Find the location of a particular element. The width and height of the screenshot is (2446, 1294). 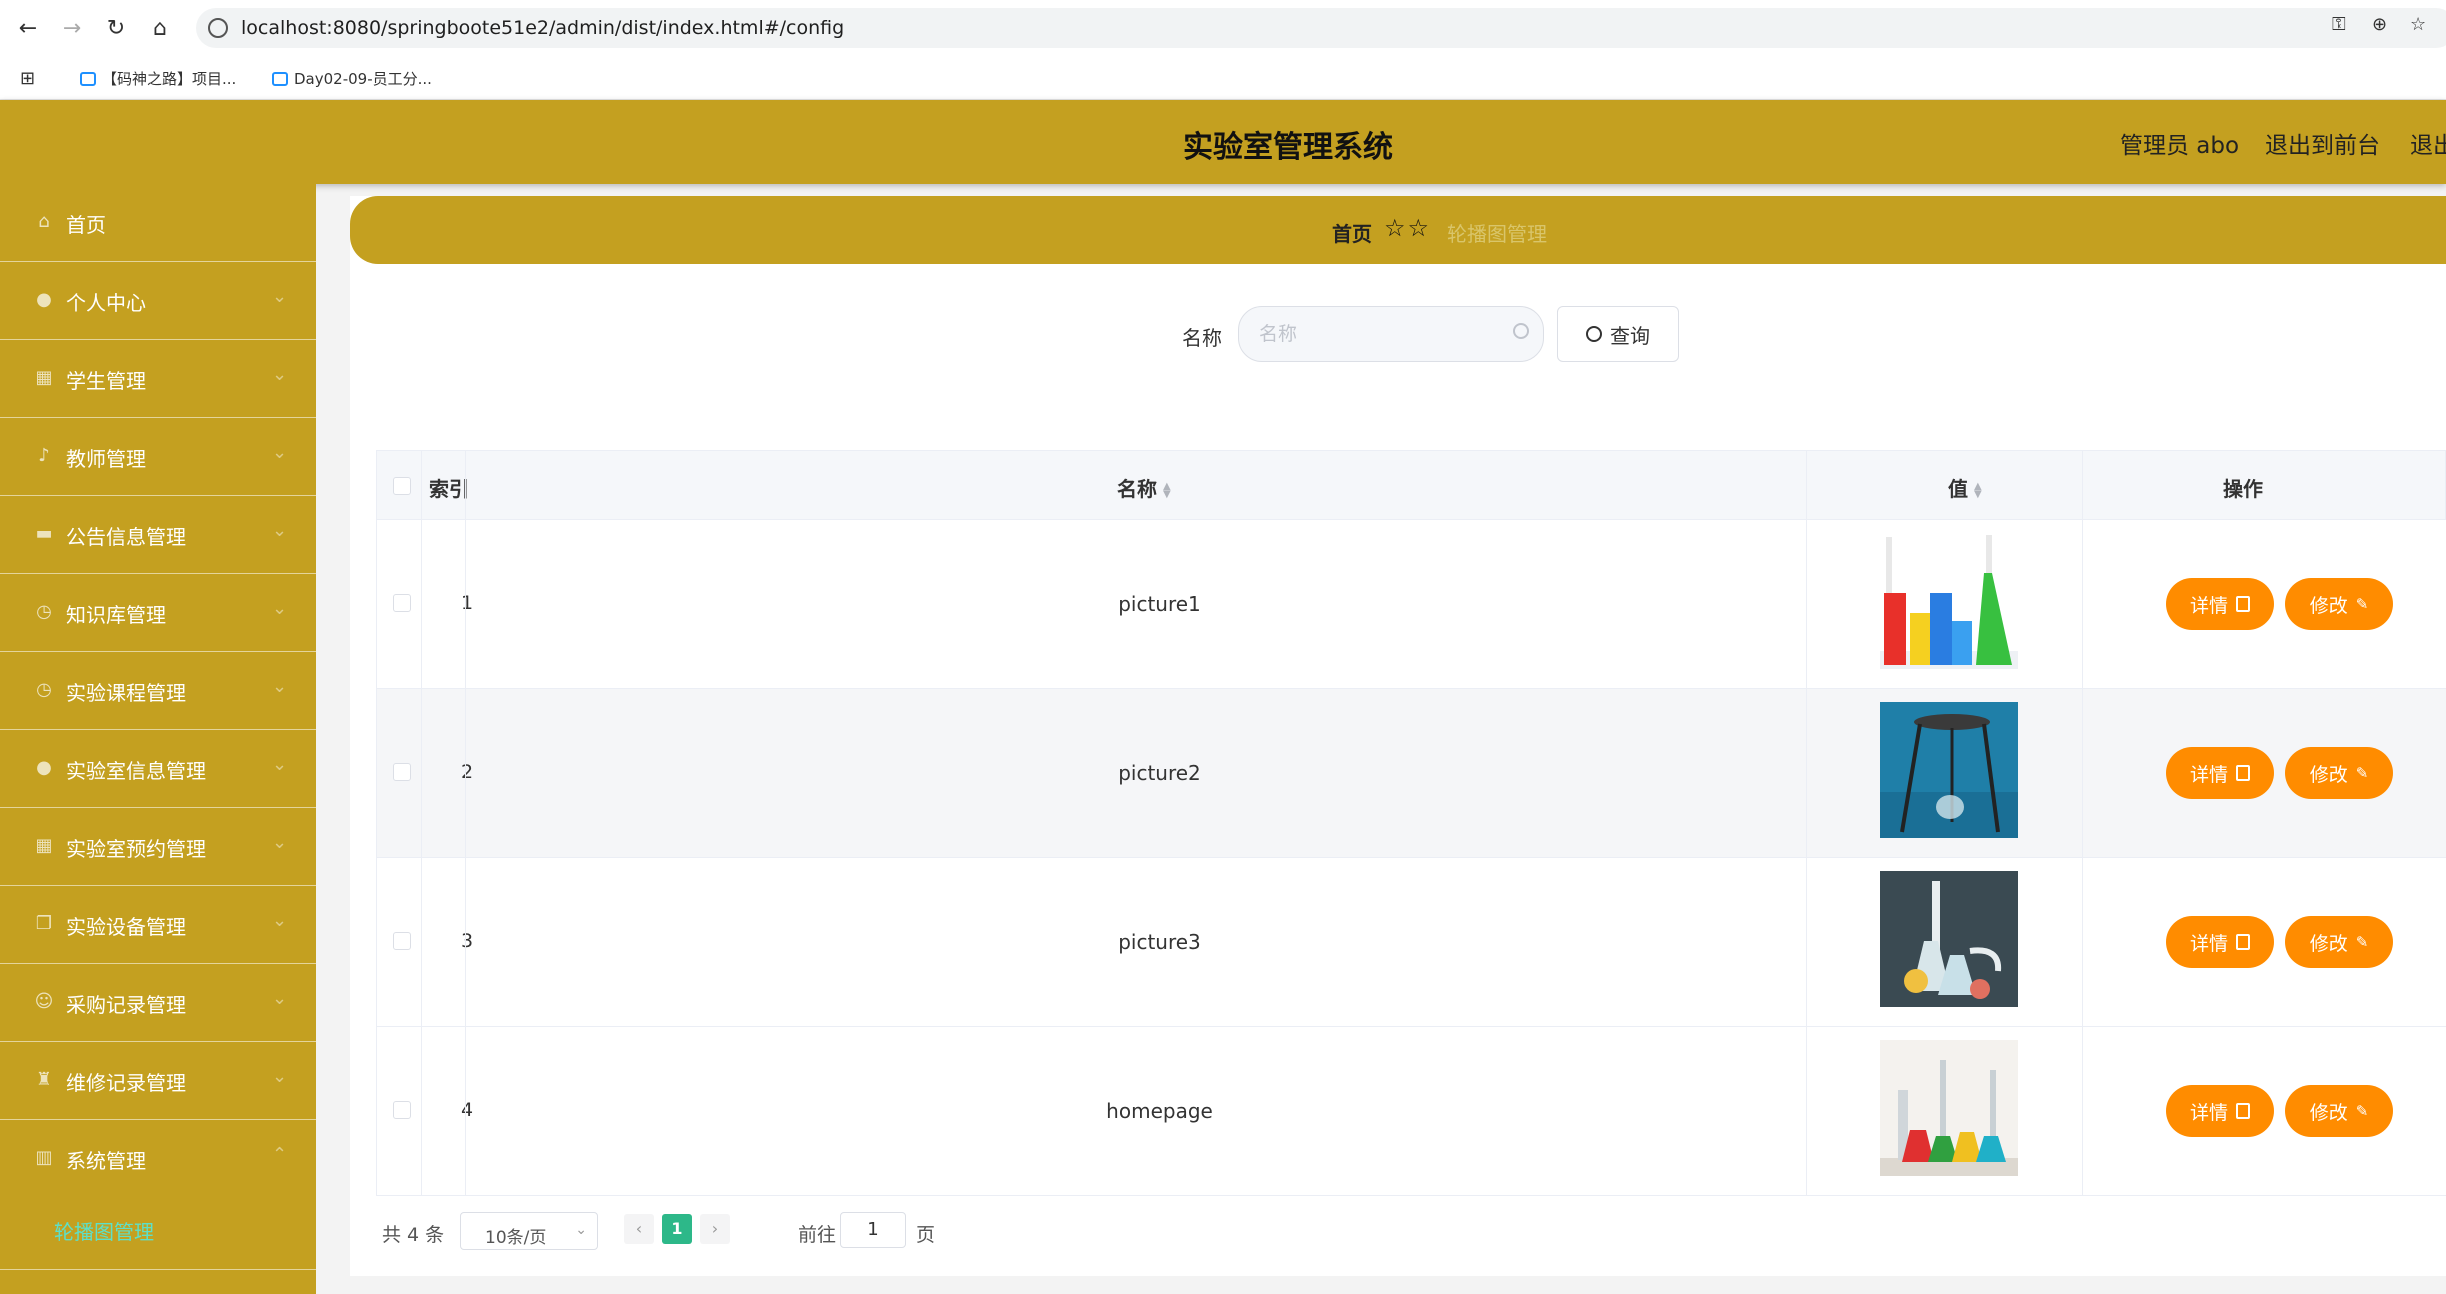

password-key-icon: ⚿ is located at coordinates (2339, 24).